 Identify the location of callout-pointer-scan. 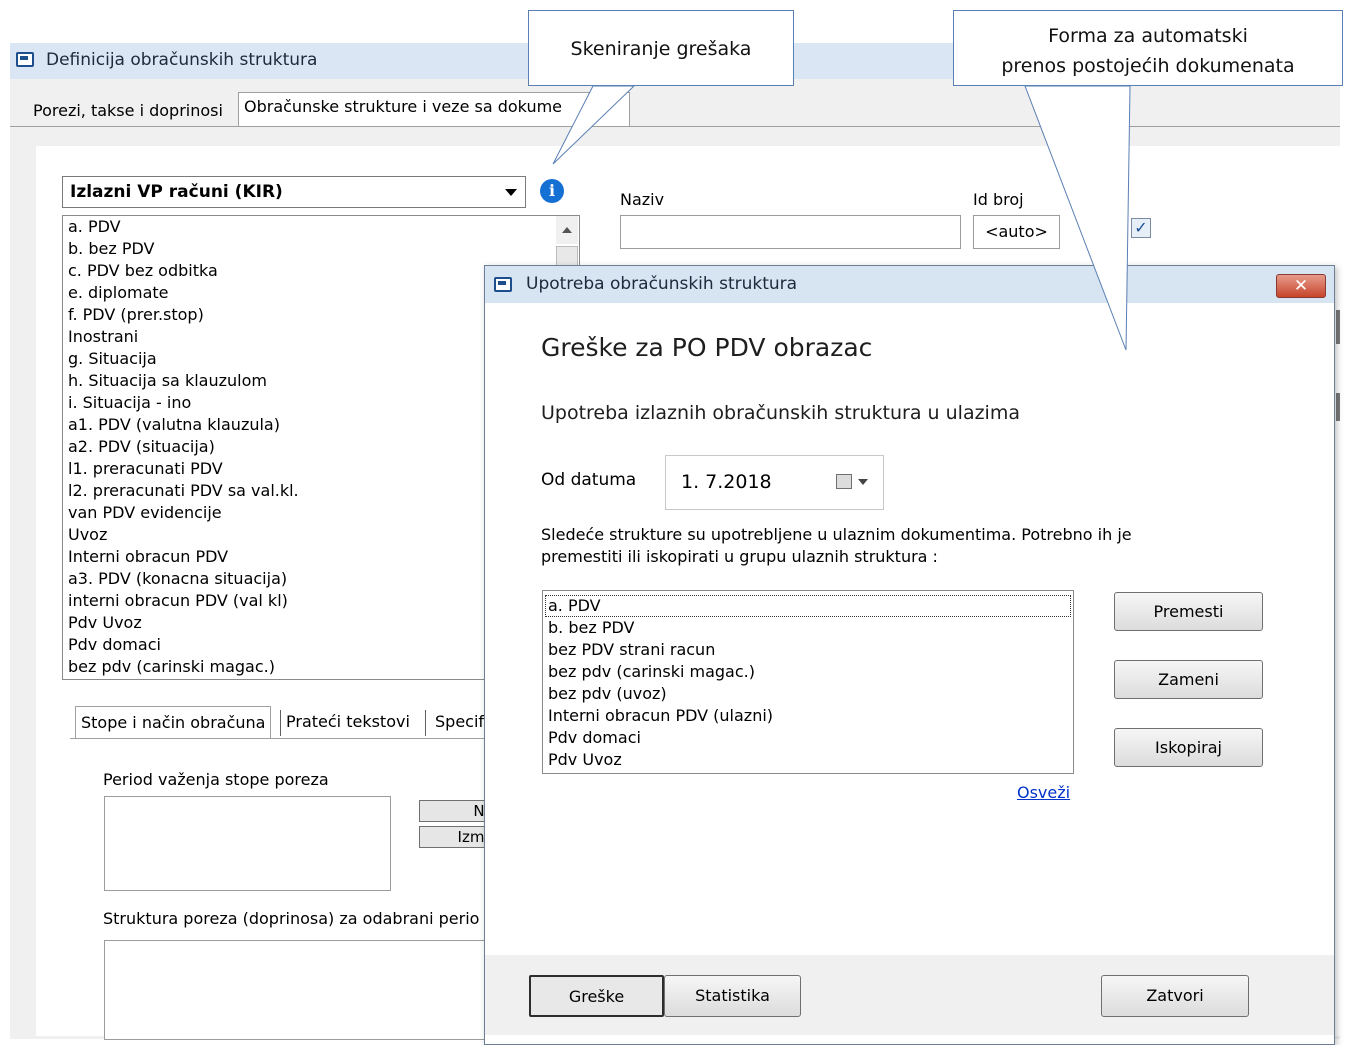
(594, 125).